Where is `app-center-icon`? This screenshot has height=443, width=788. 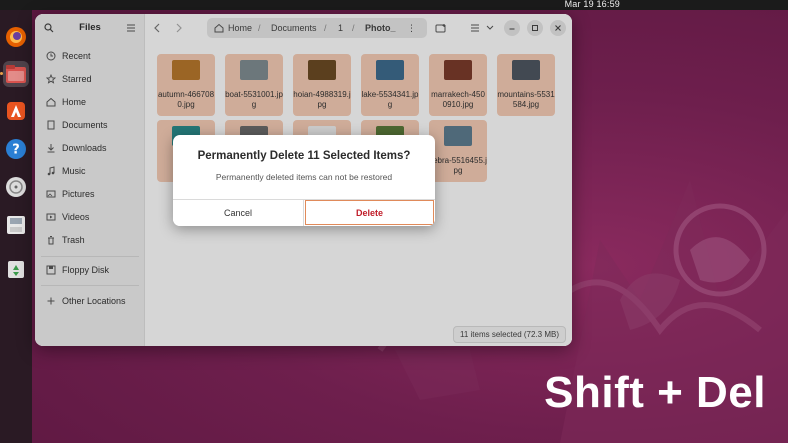
app-center-icon is located at coordinates (16, 111).